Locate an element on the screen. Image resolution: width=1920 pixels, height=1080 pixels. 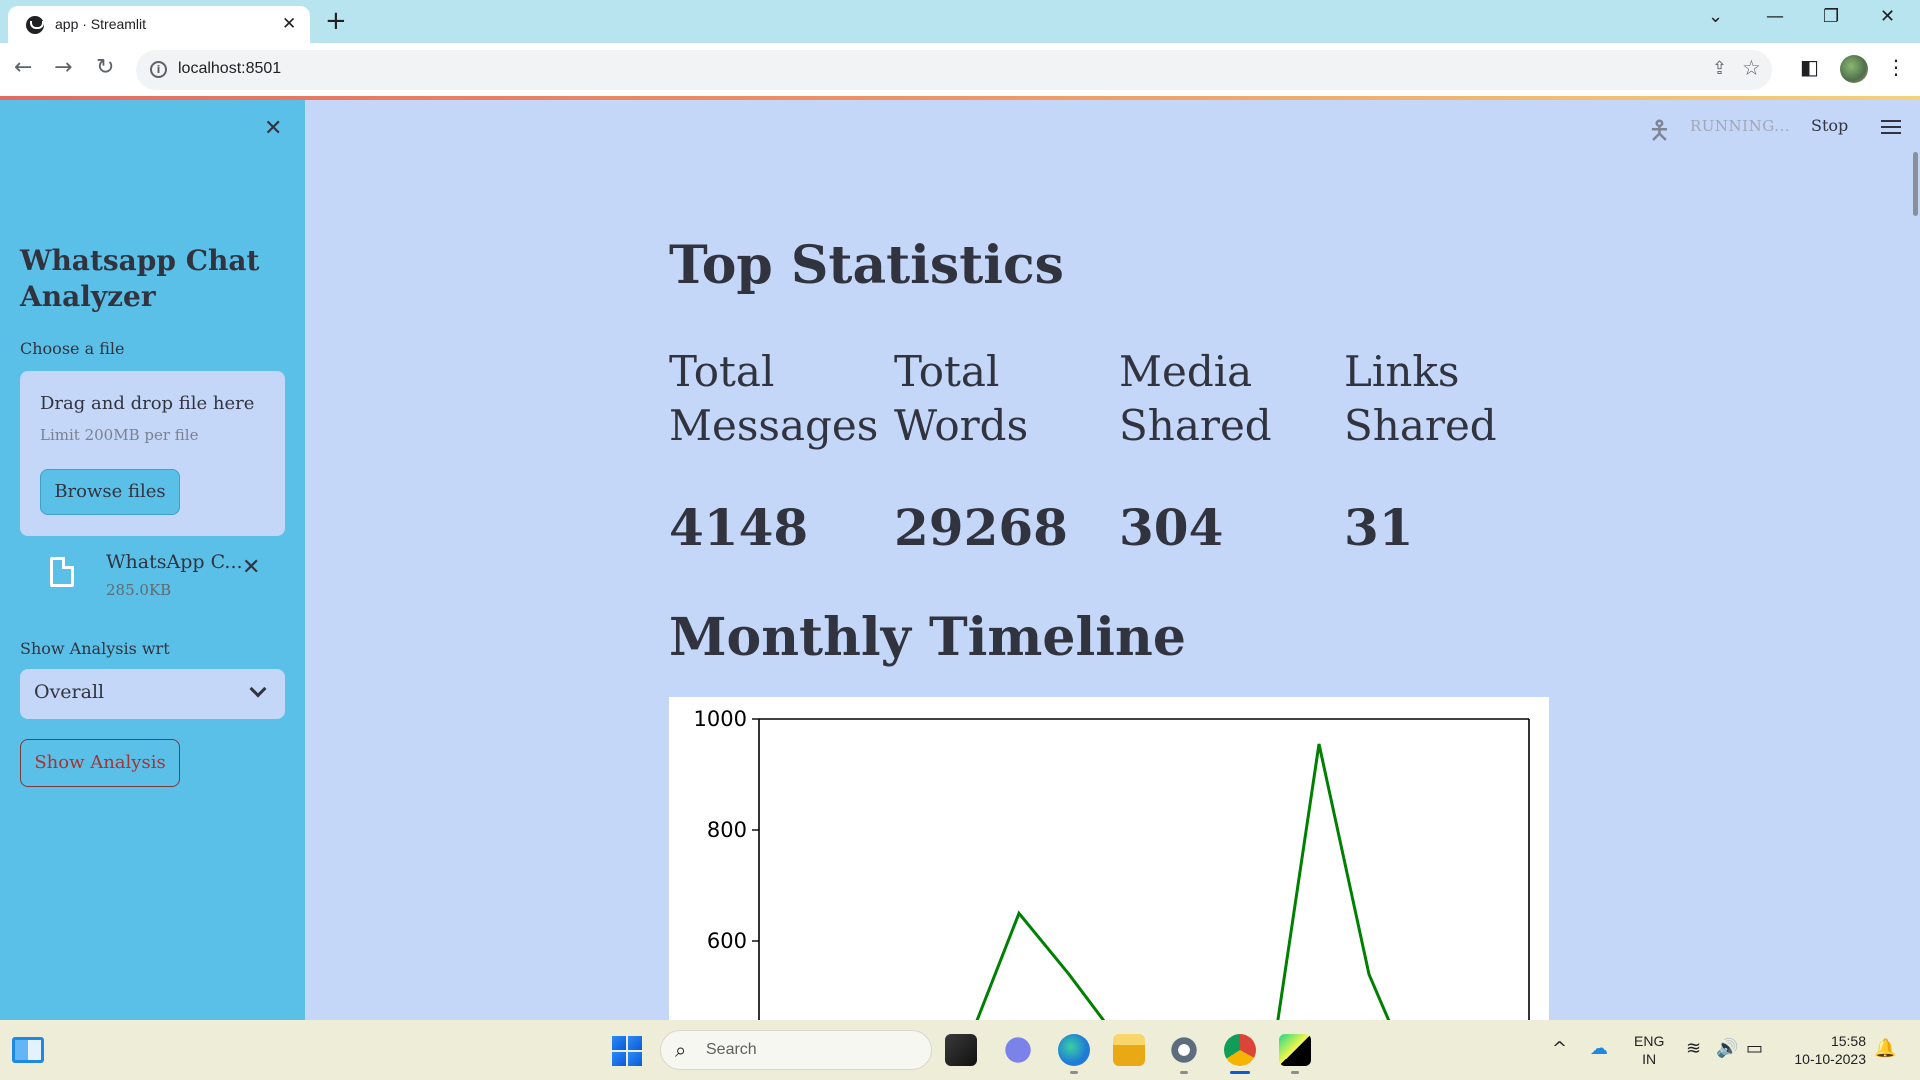
browse-files-button: Browse files is located at coordinates (110, 492).